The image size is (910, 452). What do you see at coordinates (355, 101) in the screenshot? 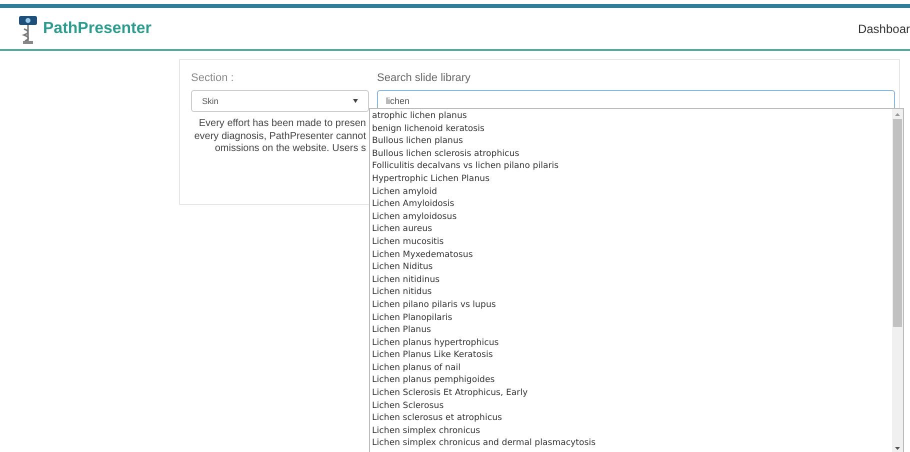
I see `caret-icon` at bounding box center [355, 101].